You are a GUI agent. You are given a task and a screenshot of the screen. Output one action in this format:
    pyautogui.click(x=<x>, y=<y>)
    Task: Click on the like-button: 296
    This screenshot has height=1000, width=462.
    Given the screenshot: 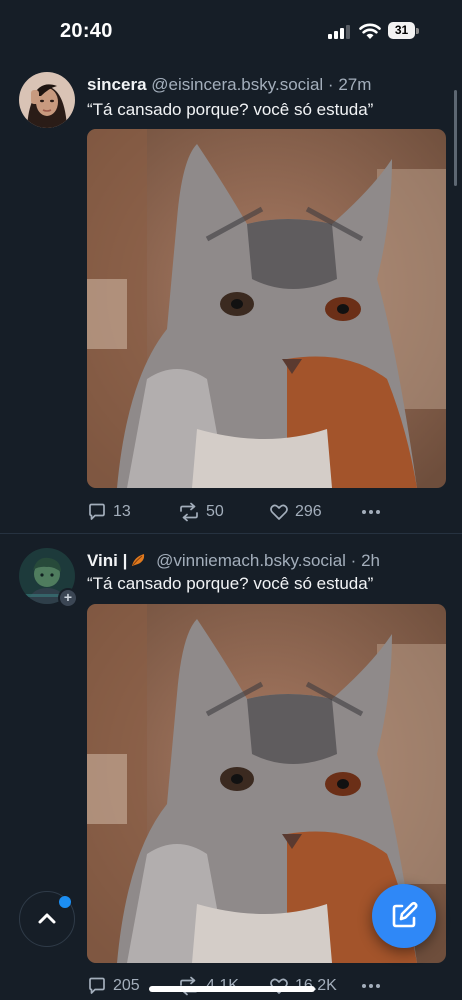 What is the action you would take?
    pyautogui.click(x=295, y=512)
    